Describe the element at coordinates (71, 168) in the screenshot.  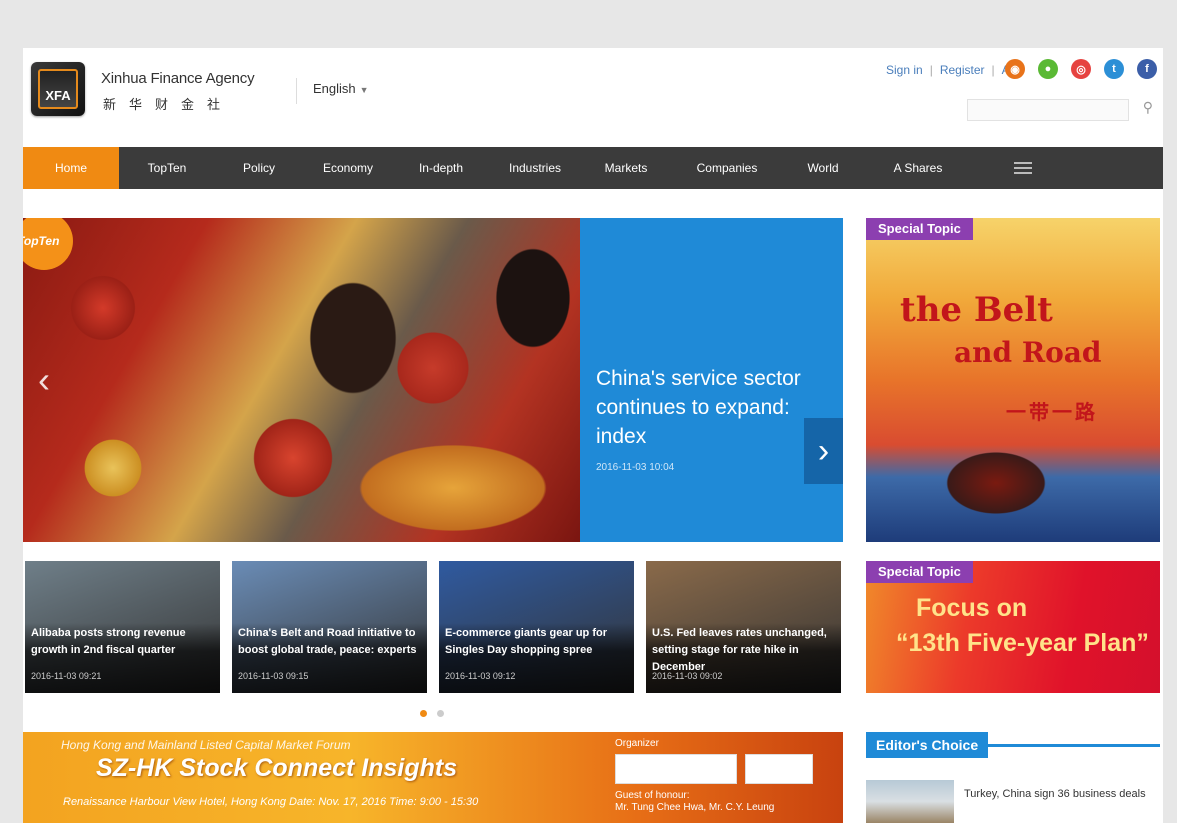
I see `nav-home: Home` at that location.